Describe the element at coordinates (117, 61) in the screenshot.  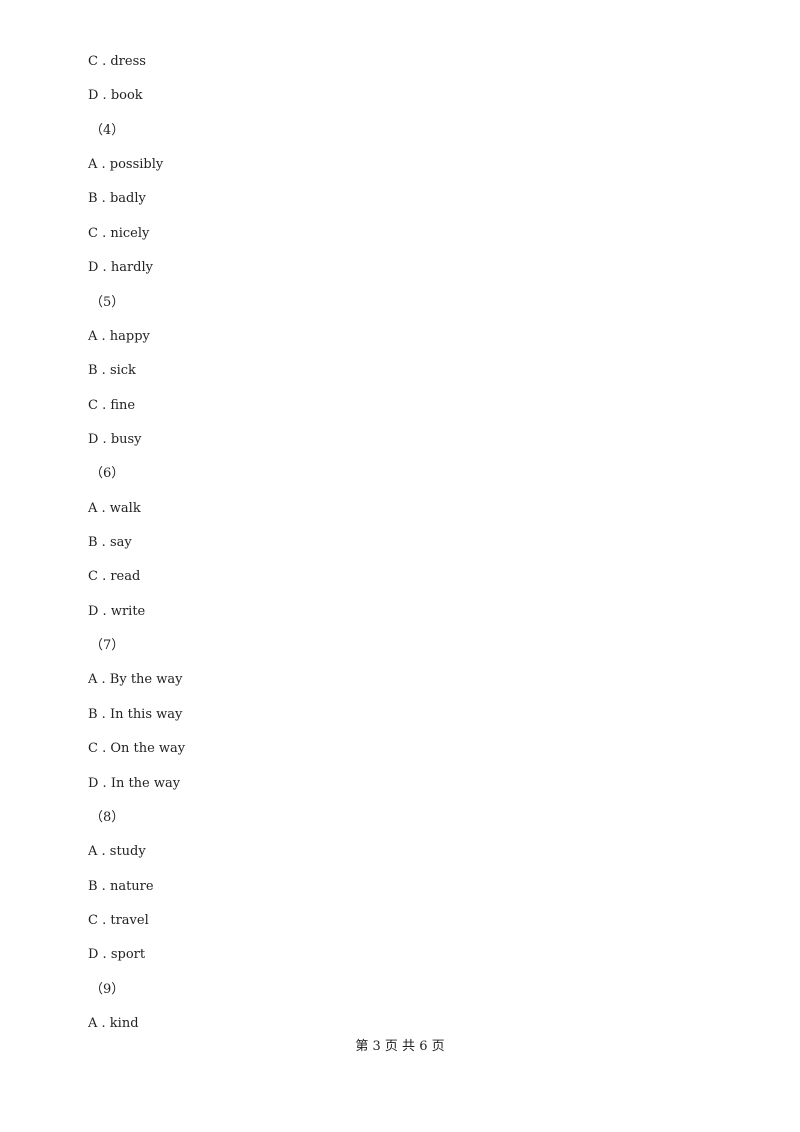
I see `answer-option: C . dress` at that location.